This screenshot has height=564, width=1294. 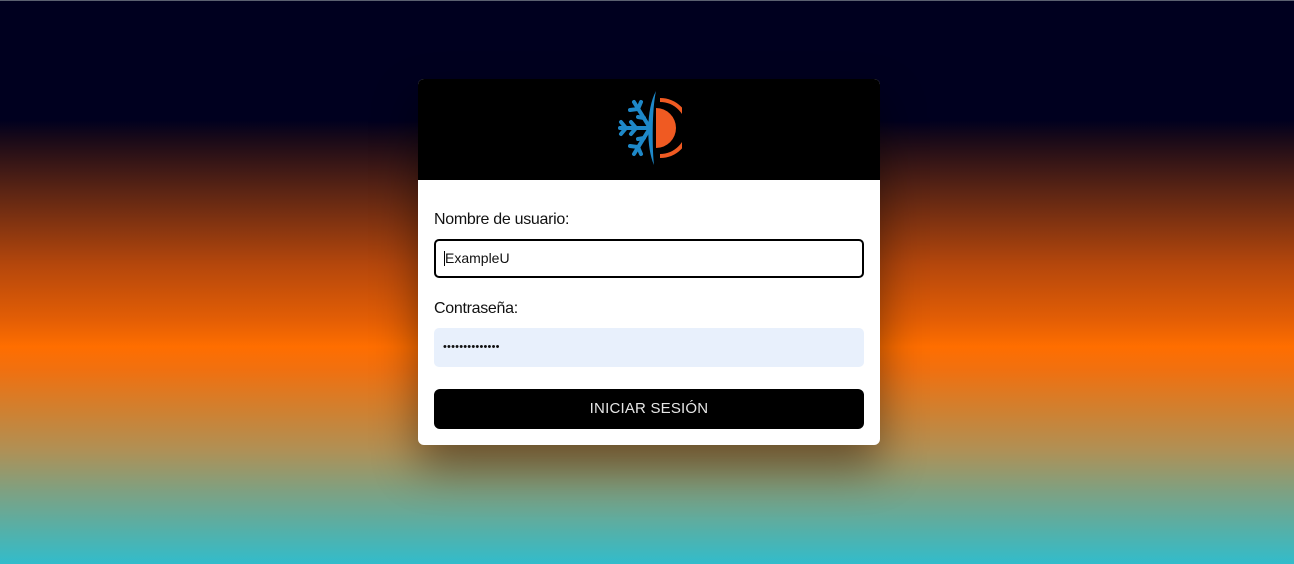 I want to click on password-input: ••••••••••••••, so click(x=649, y=347).